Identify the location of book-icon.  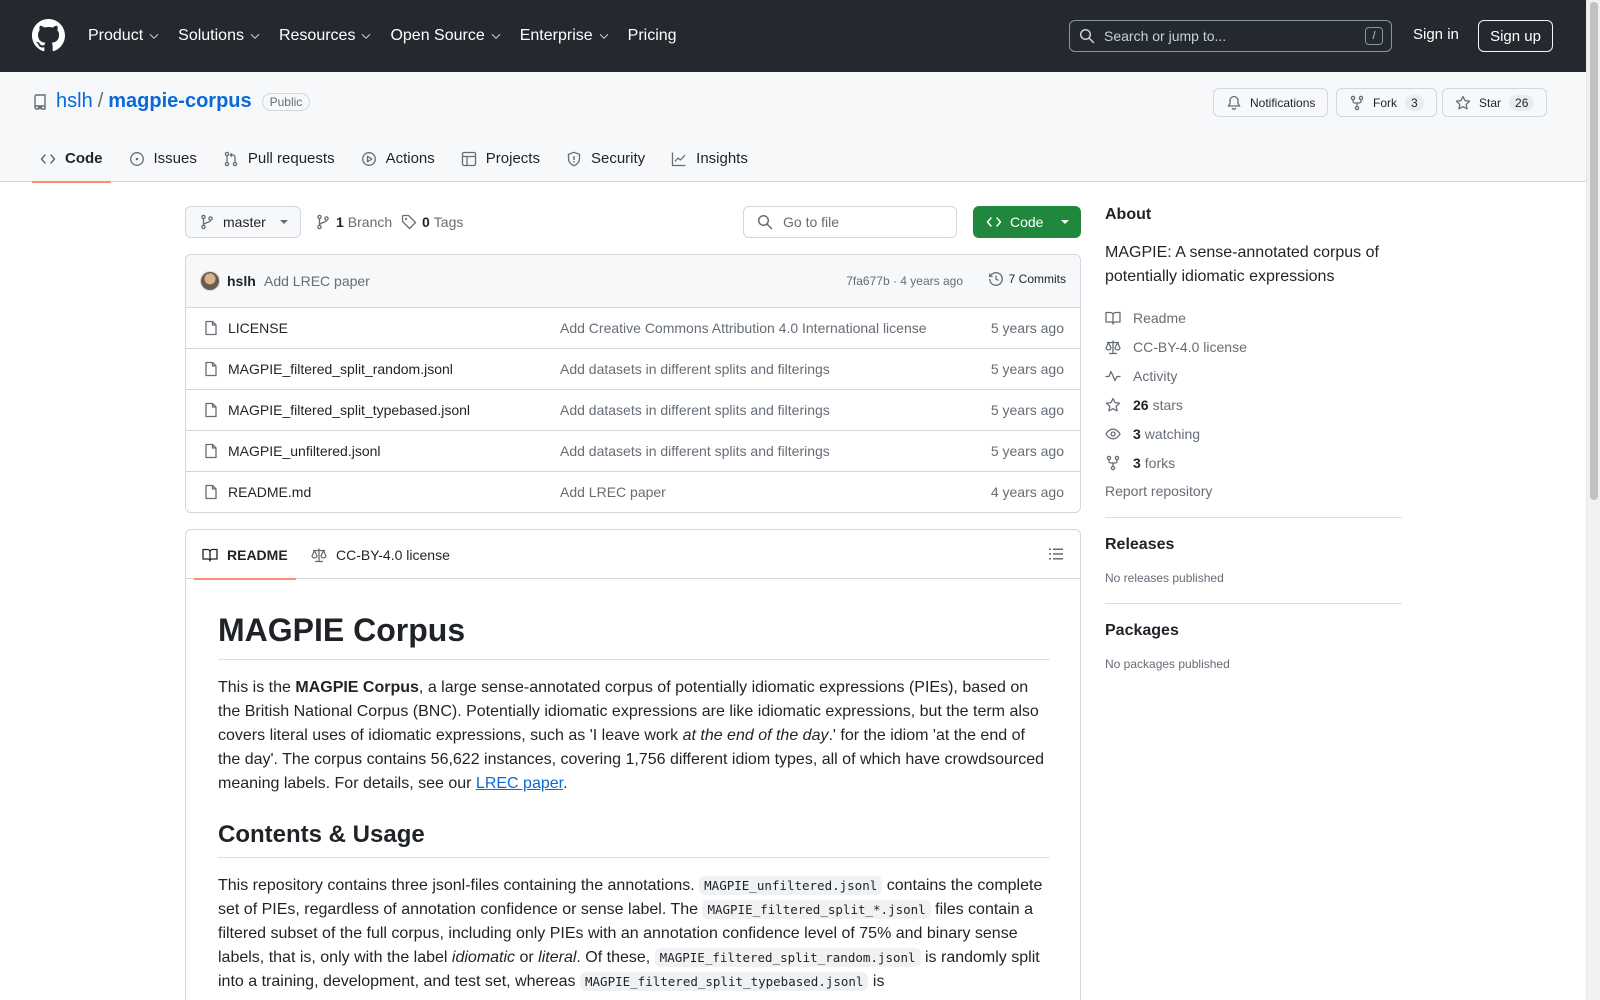
(1113, 318).